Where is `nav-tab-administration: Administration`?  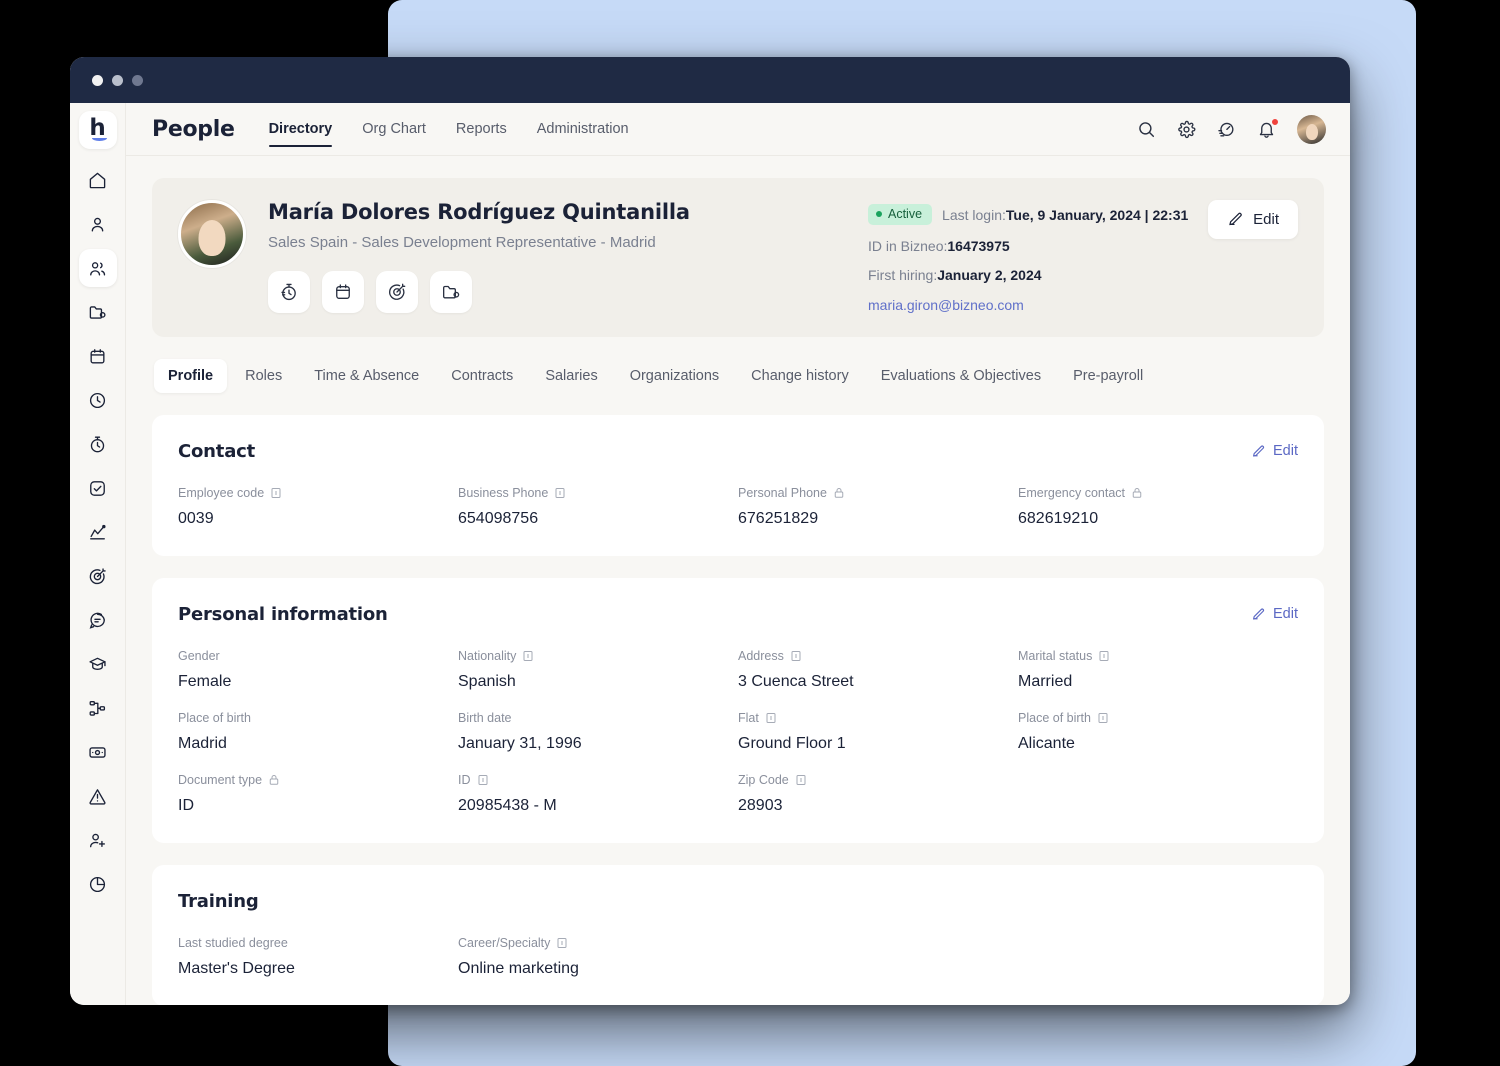 nav-tab-administration: Administration is located at coordinates (583, 129).